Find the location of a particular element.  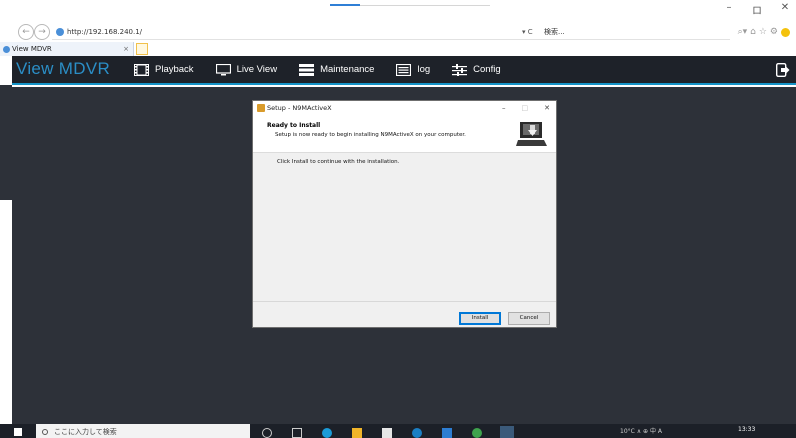

dialog-maximize-button: □ is located at coordinates (525, 108).